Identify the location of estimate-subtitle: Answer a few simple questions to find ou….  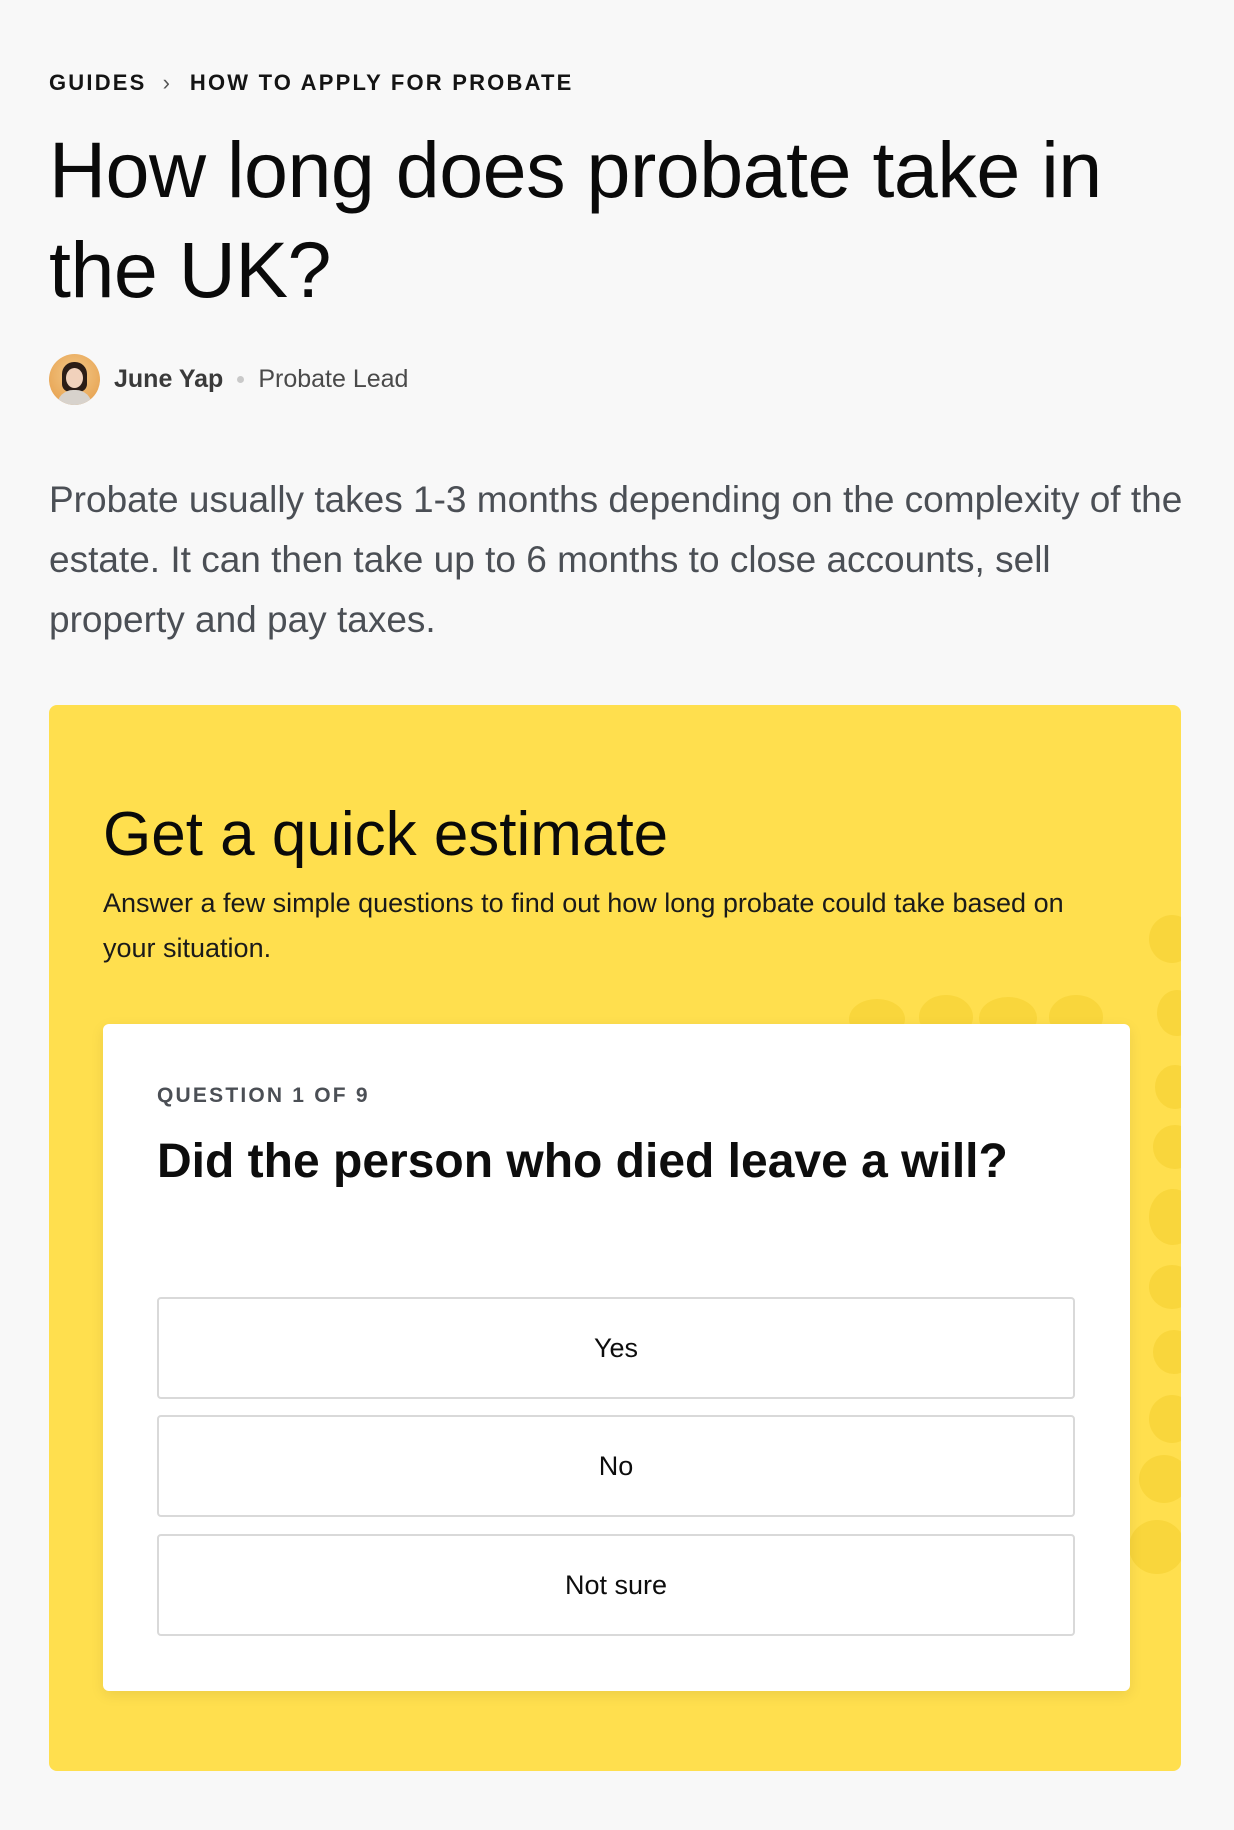
(583, 925).